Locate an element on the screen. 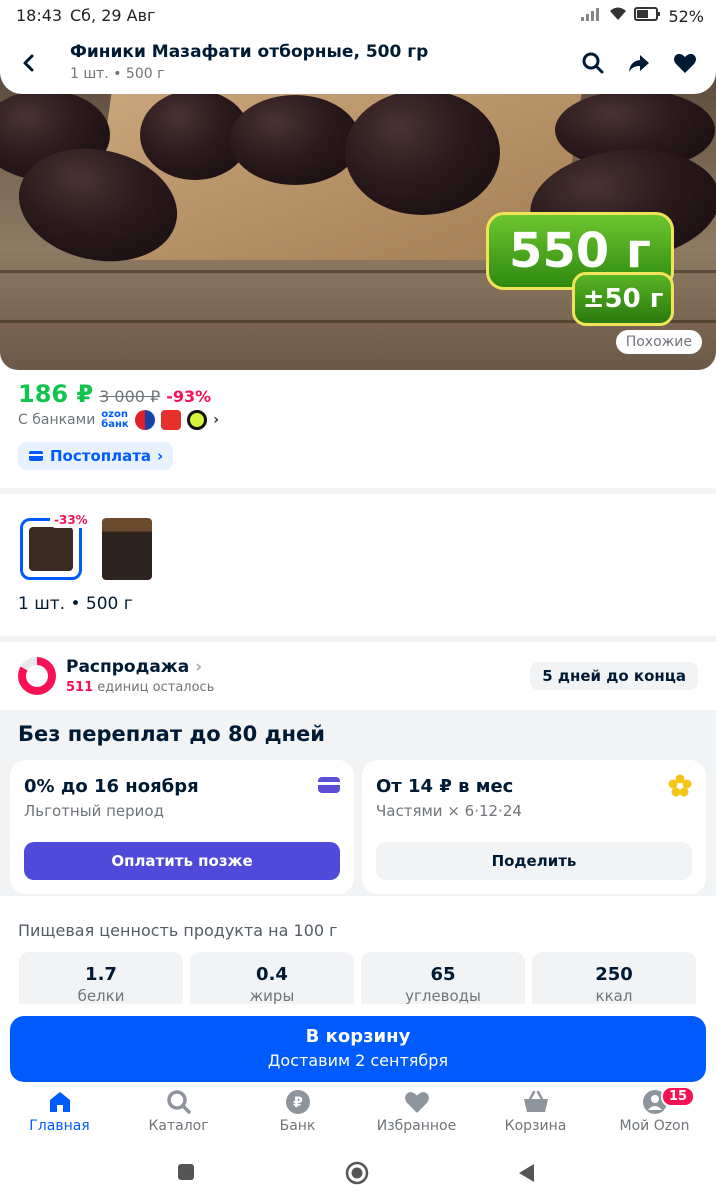 The height and width of the screenshot is (1200, 716). installments-heading: Без переплат до 80 дней is located at coordinates (171, 734).